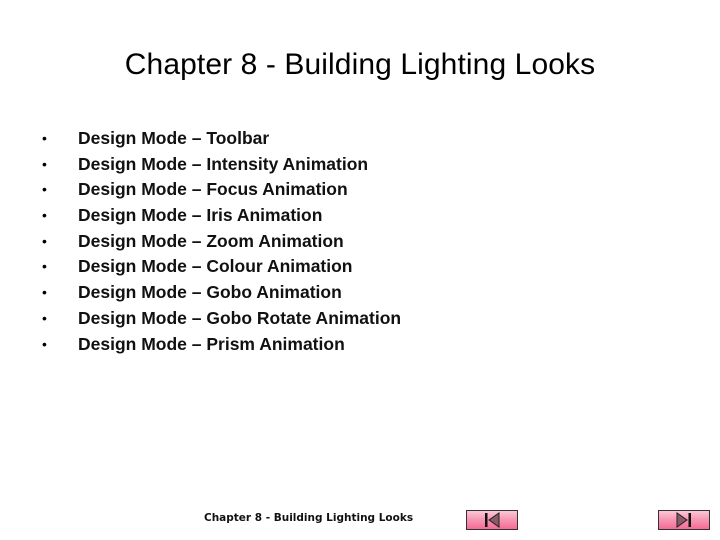 The width and height of the screenshot is (720, 540). I want to click on list-item: • Design Mode – Colour Animation, so click(220, 267).